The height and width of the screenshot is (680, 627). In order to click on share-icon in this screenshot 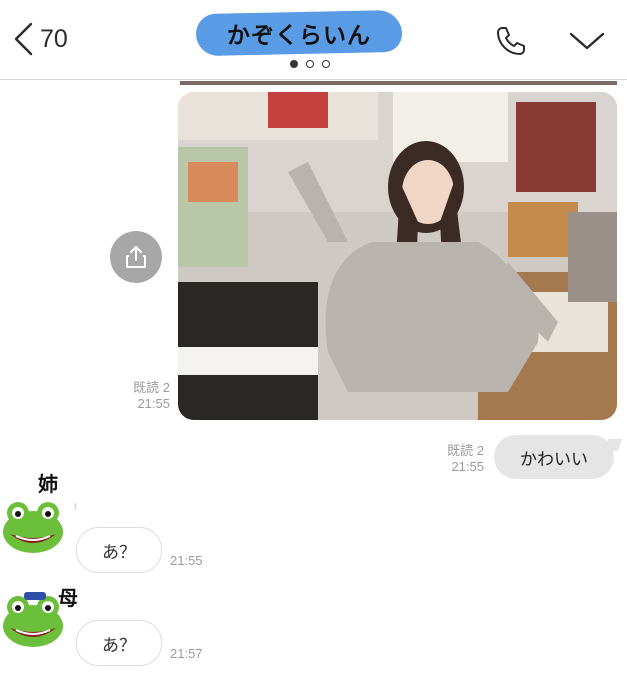, I will do `click(136, 257)`.